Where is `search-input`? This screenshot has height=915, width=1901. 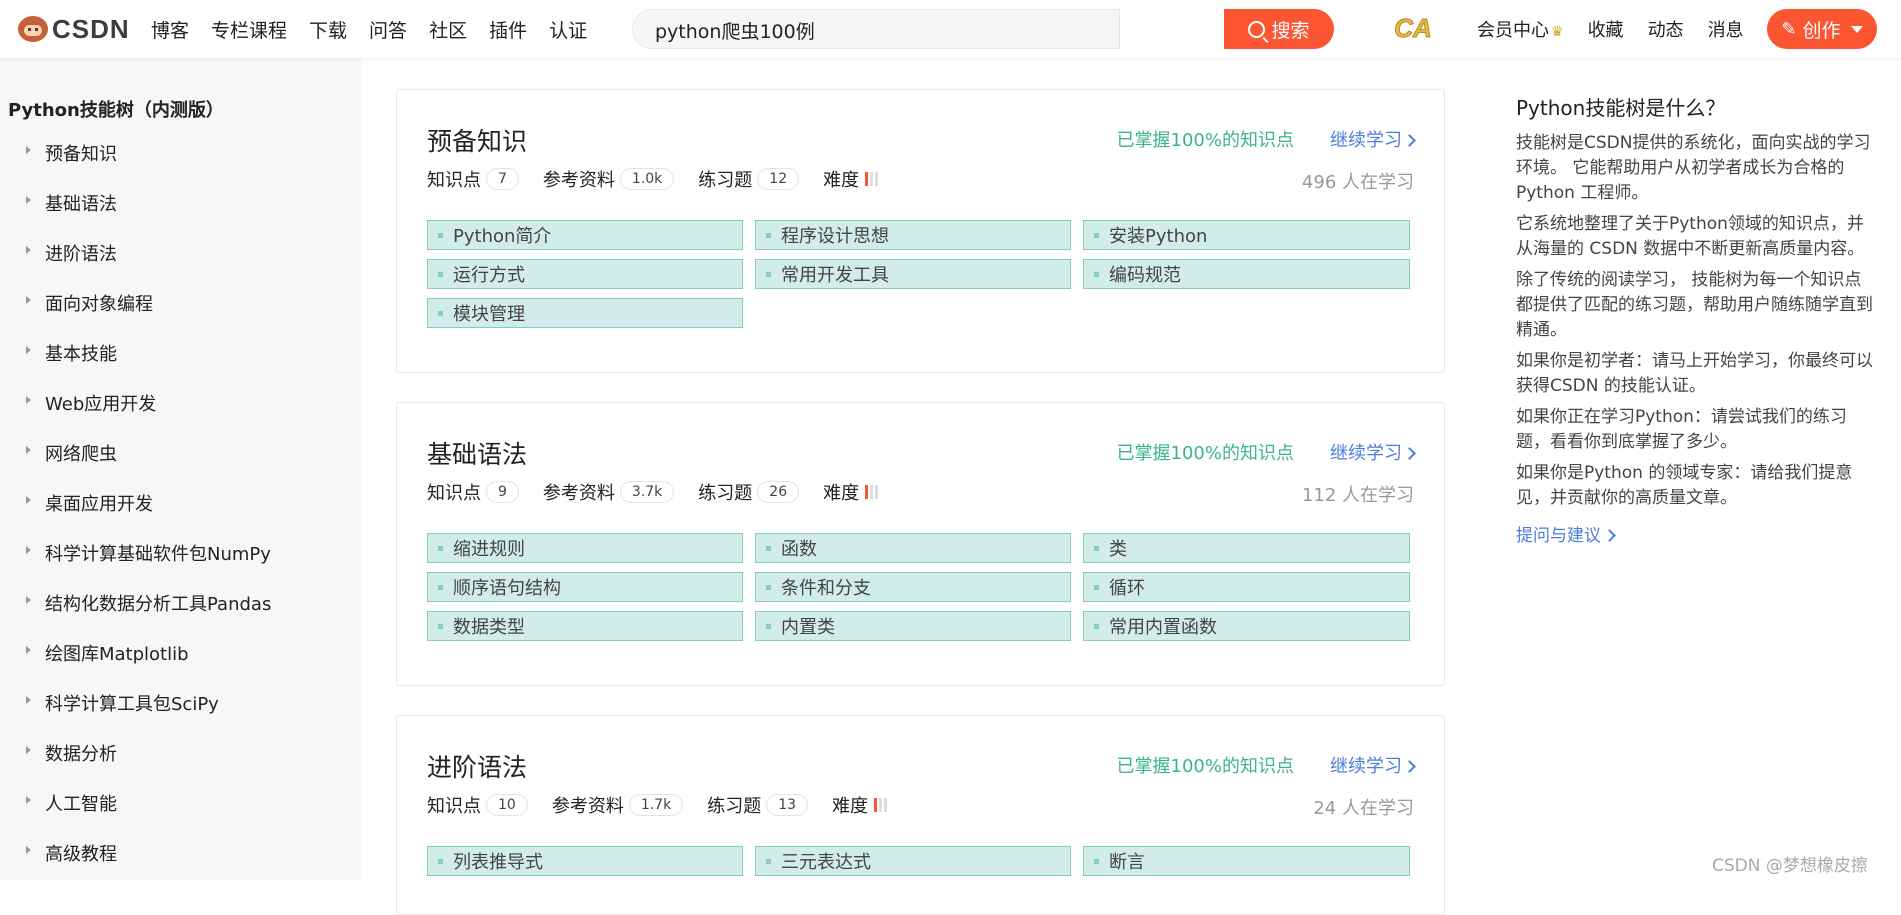
search-input is located at coordinates (875, 30).